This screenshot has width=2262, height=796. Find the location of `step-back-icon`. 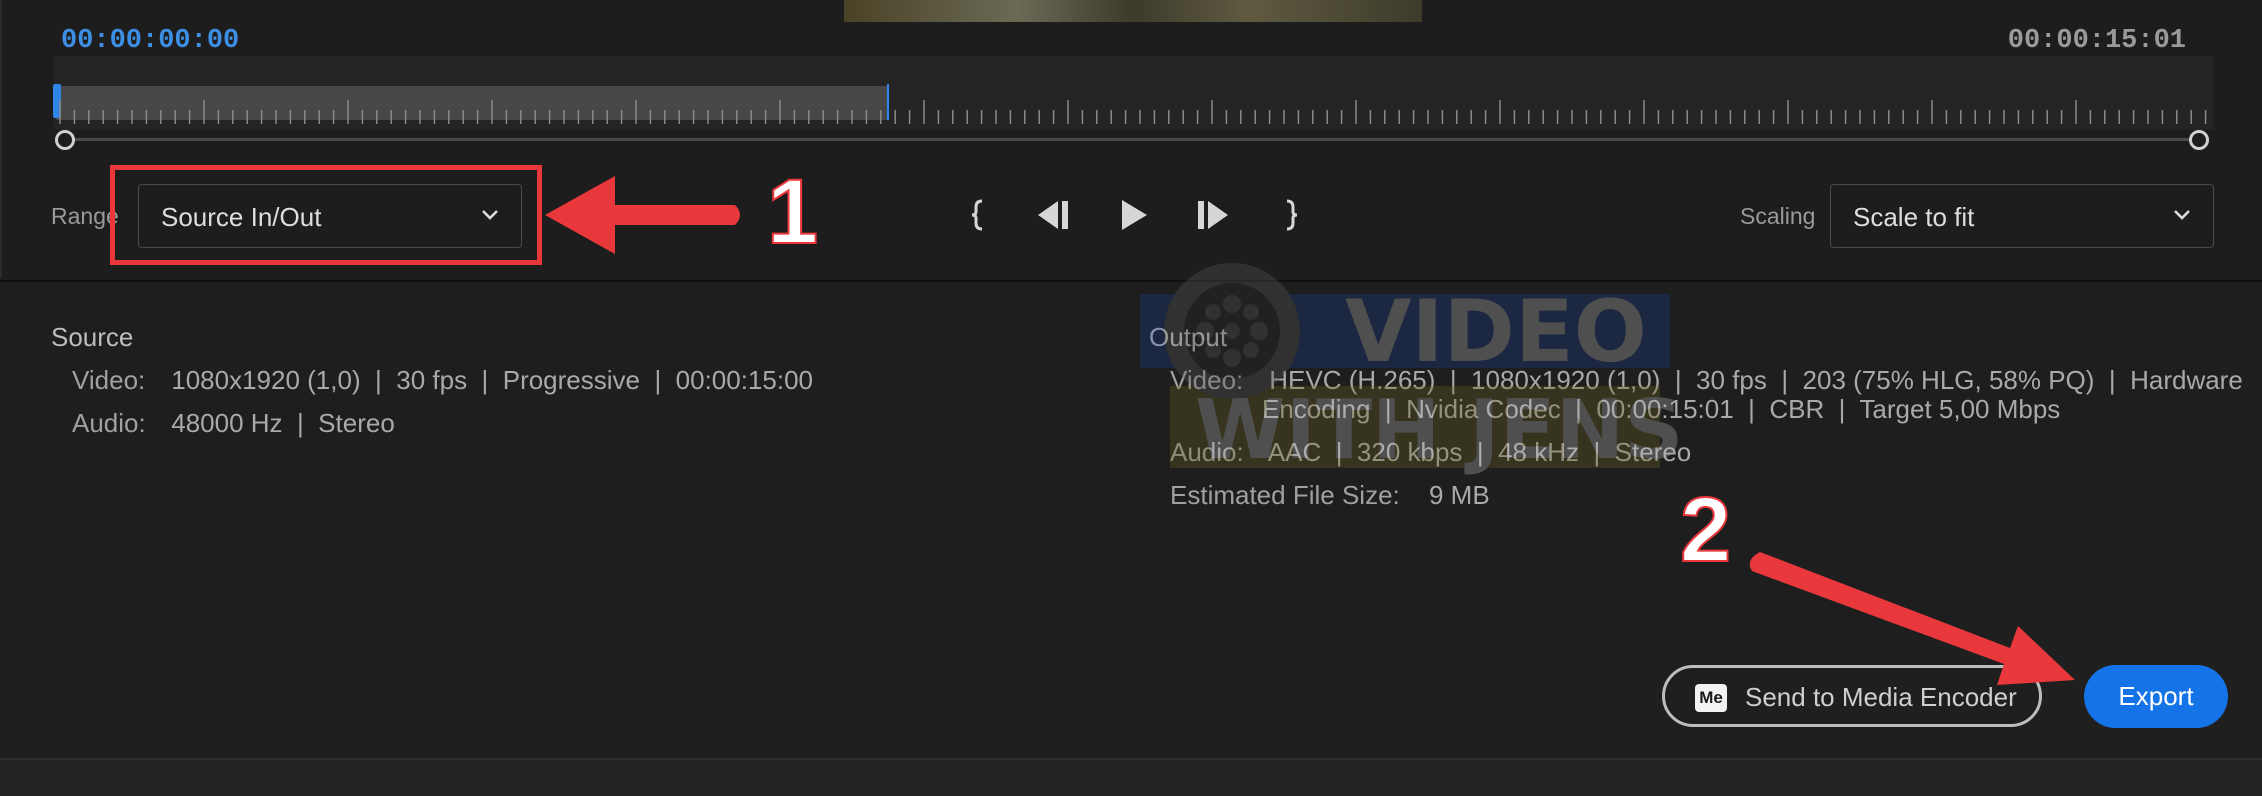

step-back-icon is located at coordinates (1053, 215).